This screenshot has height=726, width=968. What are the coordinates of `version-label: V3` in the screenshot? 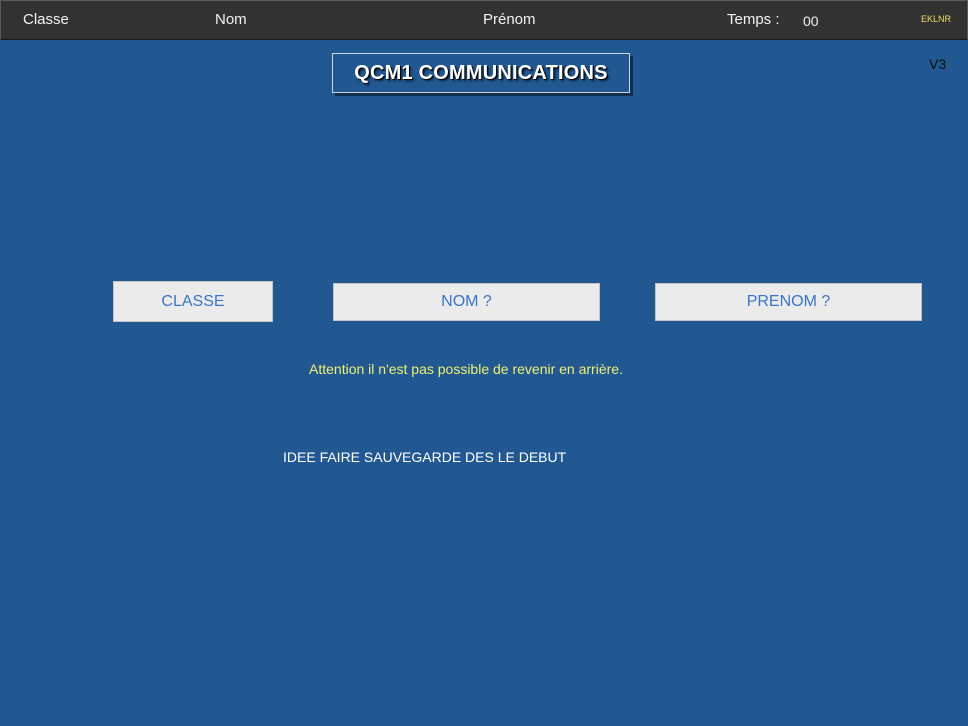 It's located at (938, 64).